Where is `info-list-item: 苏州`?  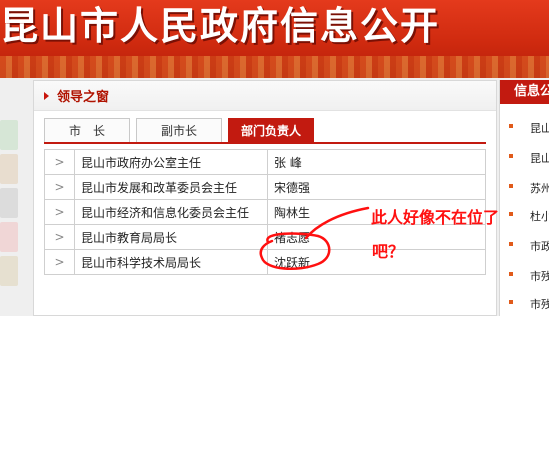
info-list-item: 苏州 is located at coordinates (529, 188).